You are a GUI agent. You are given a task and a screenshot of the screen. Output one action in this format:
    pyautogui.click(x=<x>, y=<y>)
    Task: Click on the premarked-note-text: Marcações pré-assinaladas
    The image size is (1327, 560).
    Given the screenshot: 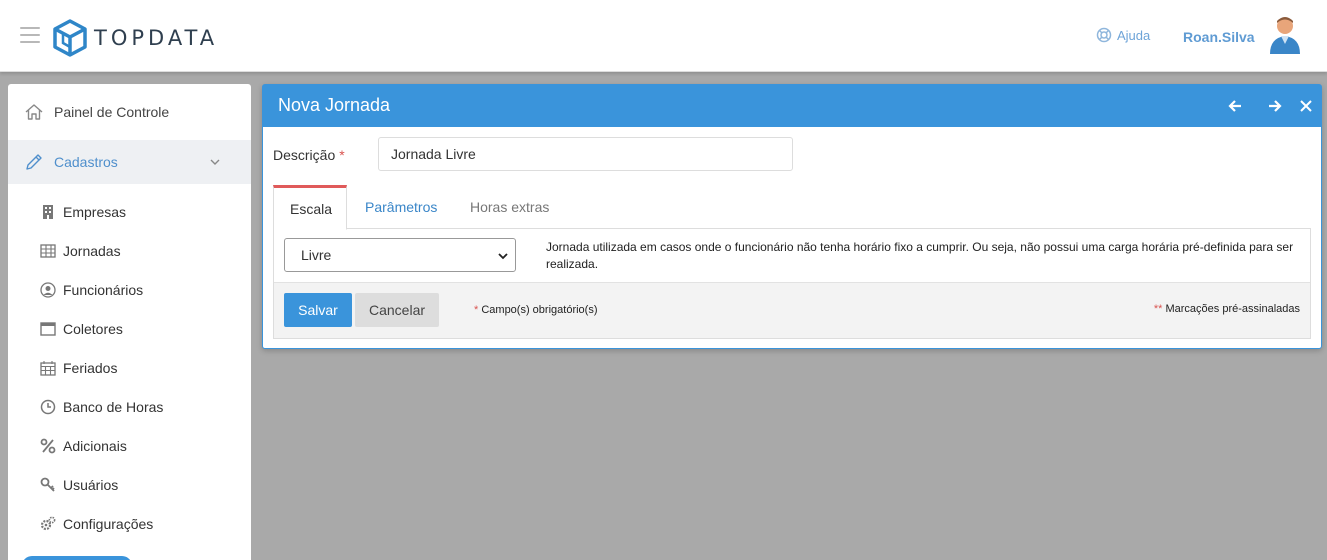 What is the action you would take?
    pyautogui.click(x=1232, y=309)
    